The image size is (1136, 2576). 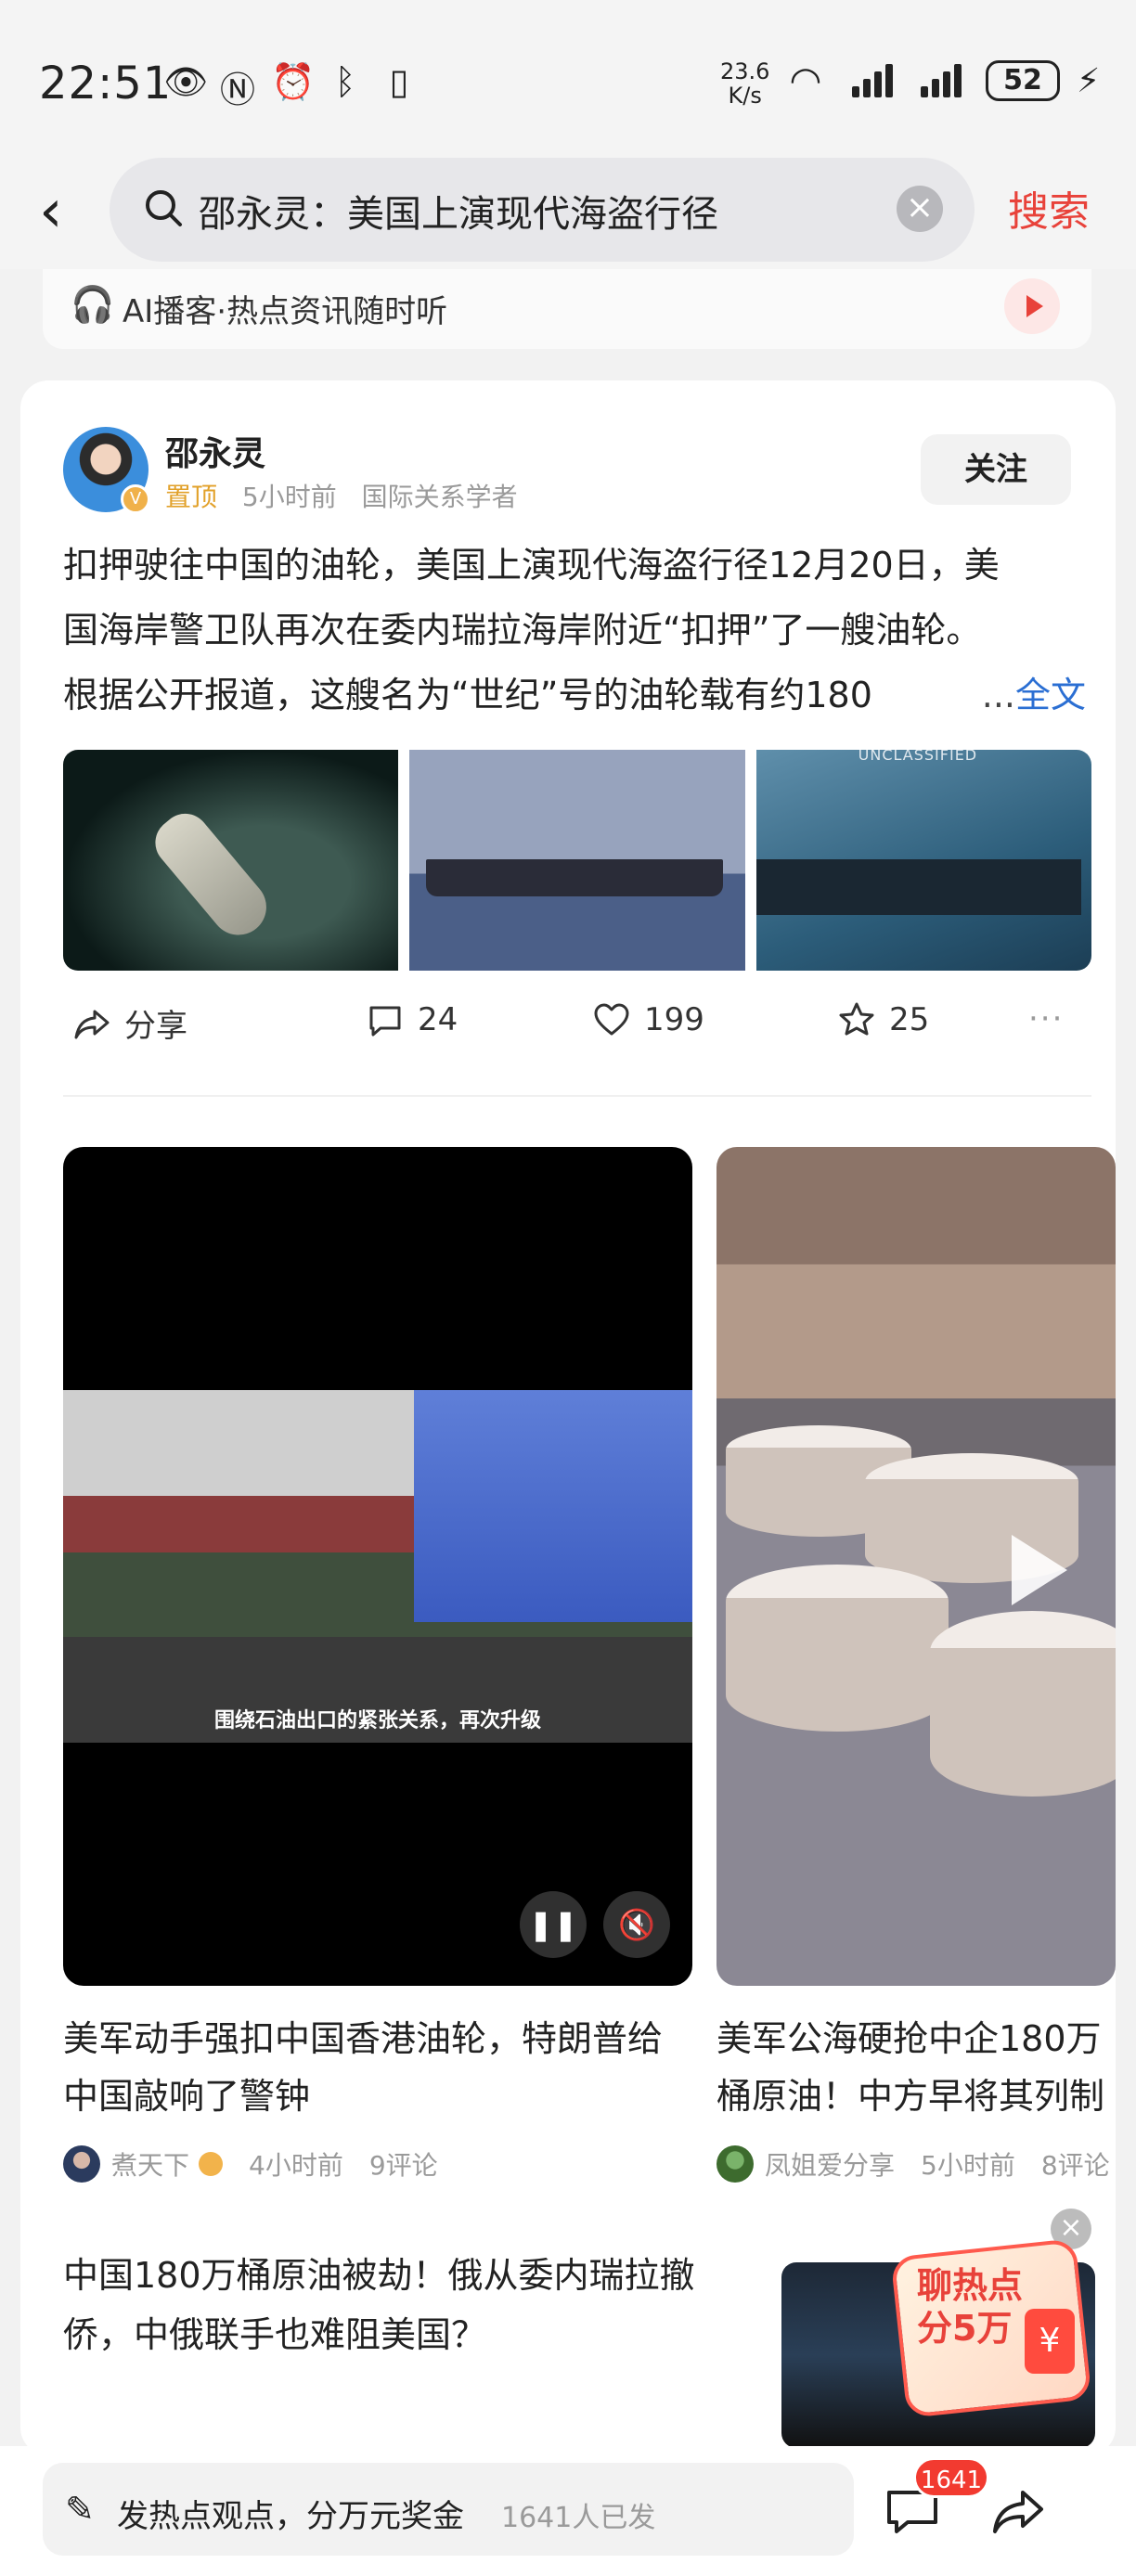 I want to click on divider, so click(x=577, y=1096).